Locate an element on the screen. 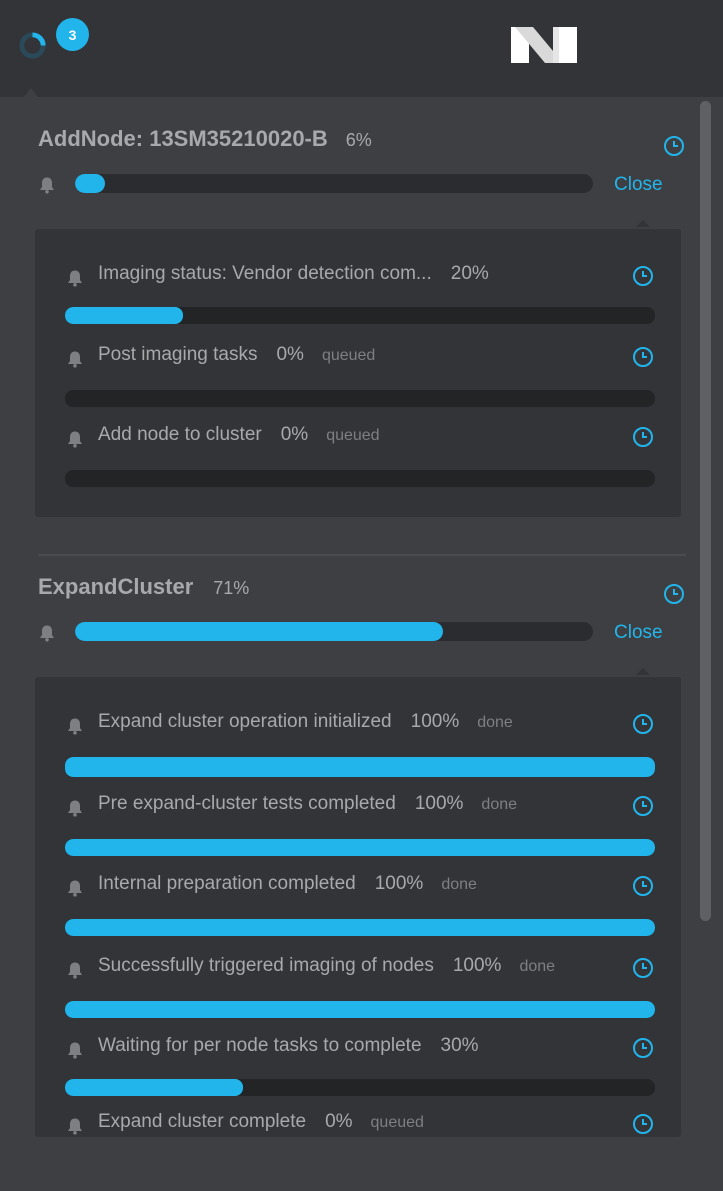 Image resolution: width=723 pixels, height=1191 pixels. group-divider is located at coordinates (362, 555).